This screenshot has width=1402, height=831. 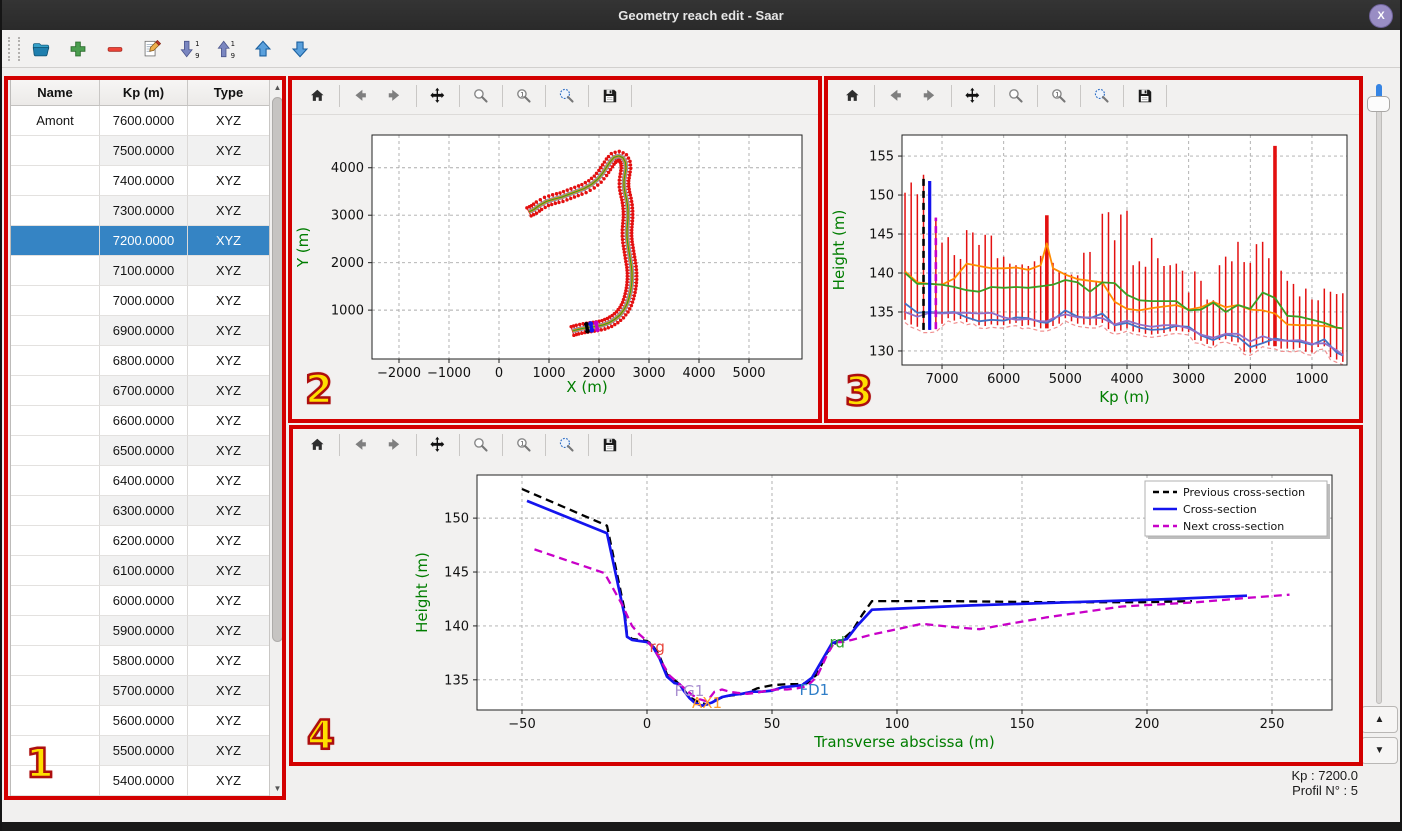 What do you see at coordinates (1123, 96) in the screenshot?
I see `toolbar-separator` at bounding box center [1123, 96].